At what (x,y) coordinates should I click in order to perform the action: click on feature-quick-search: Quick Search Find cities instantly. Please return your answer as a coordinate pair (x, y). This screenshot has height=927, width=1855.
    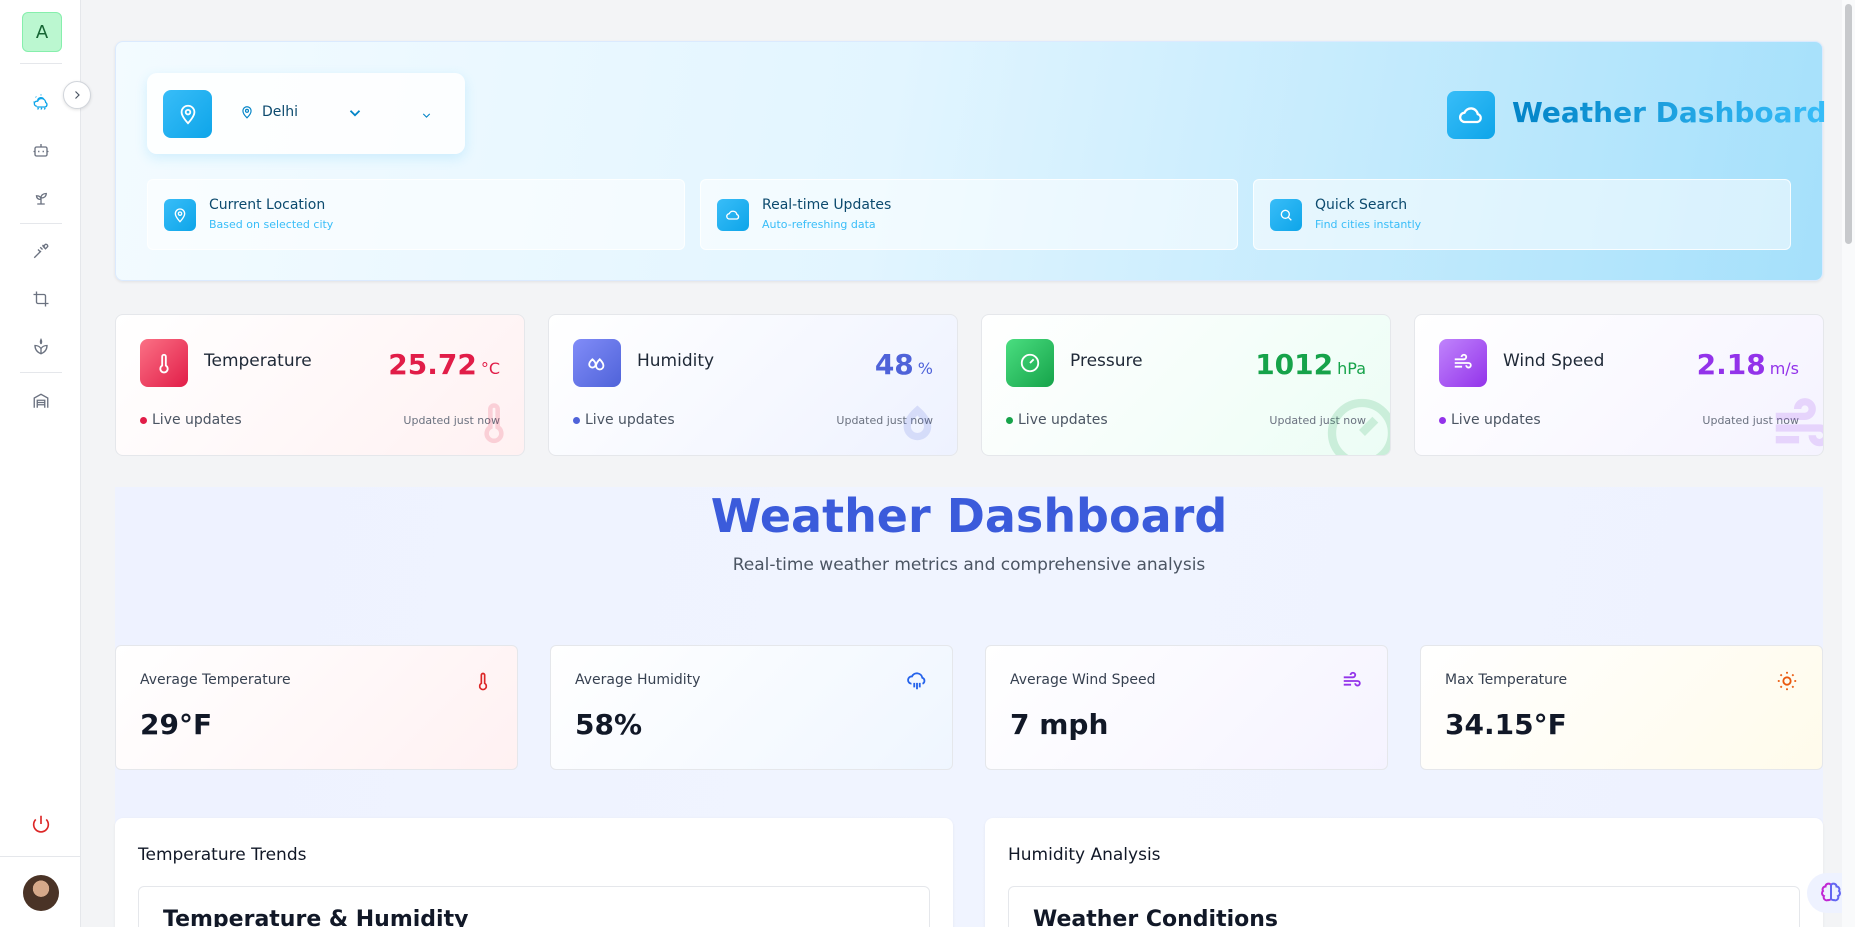
    Looking at the image, I should click on (1522, 214).